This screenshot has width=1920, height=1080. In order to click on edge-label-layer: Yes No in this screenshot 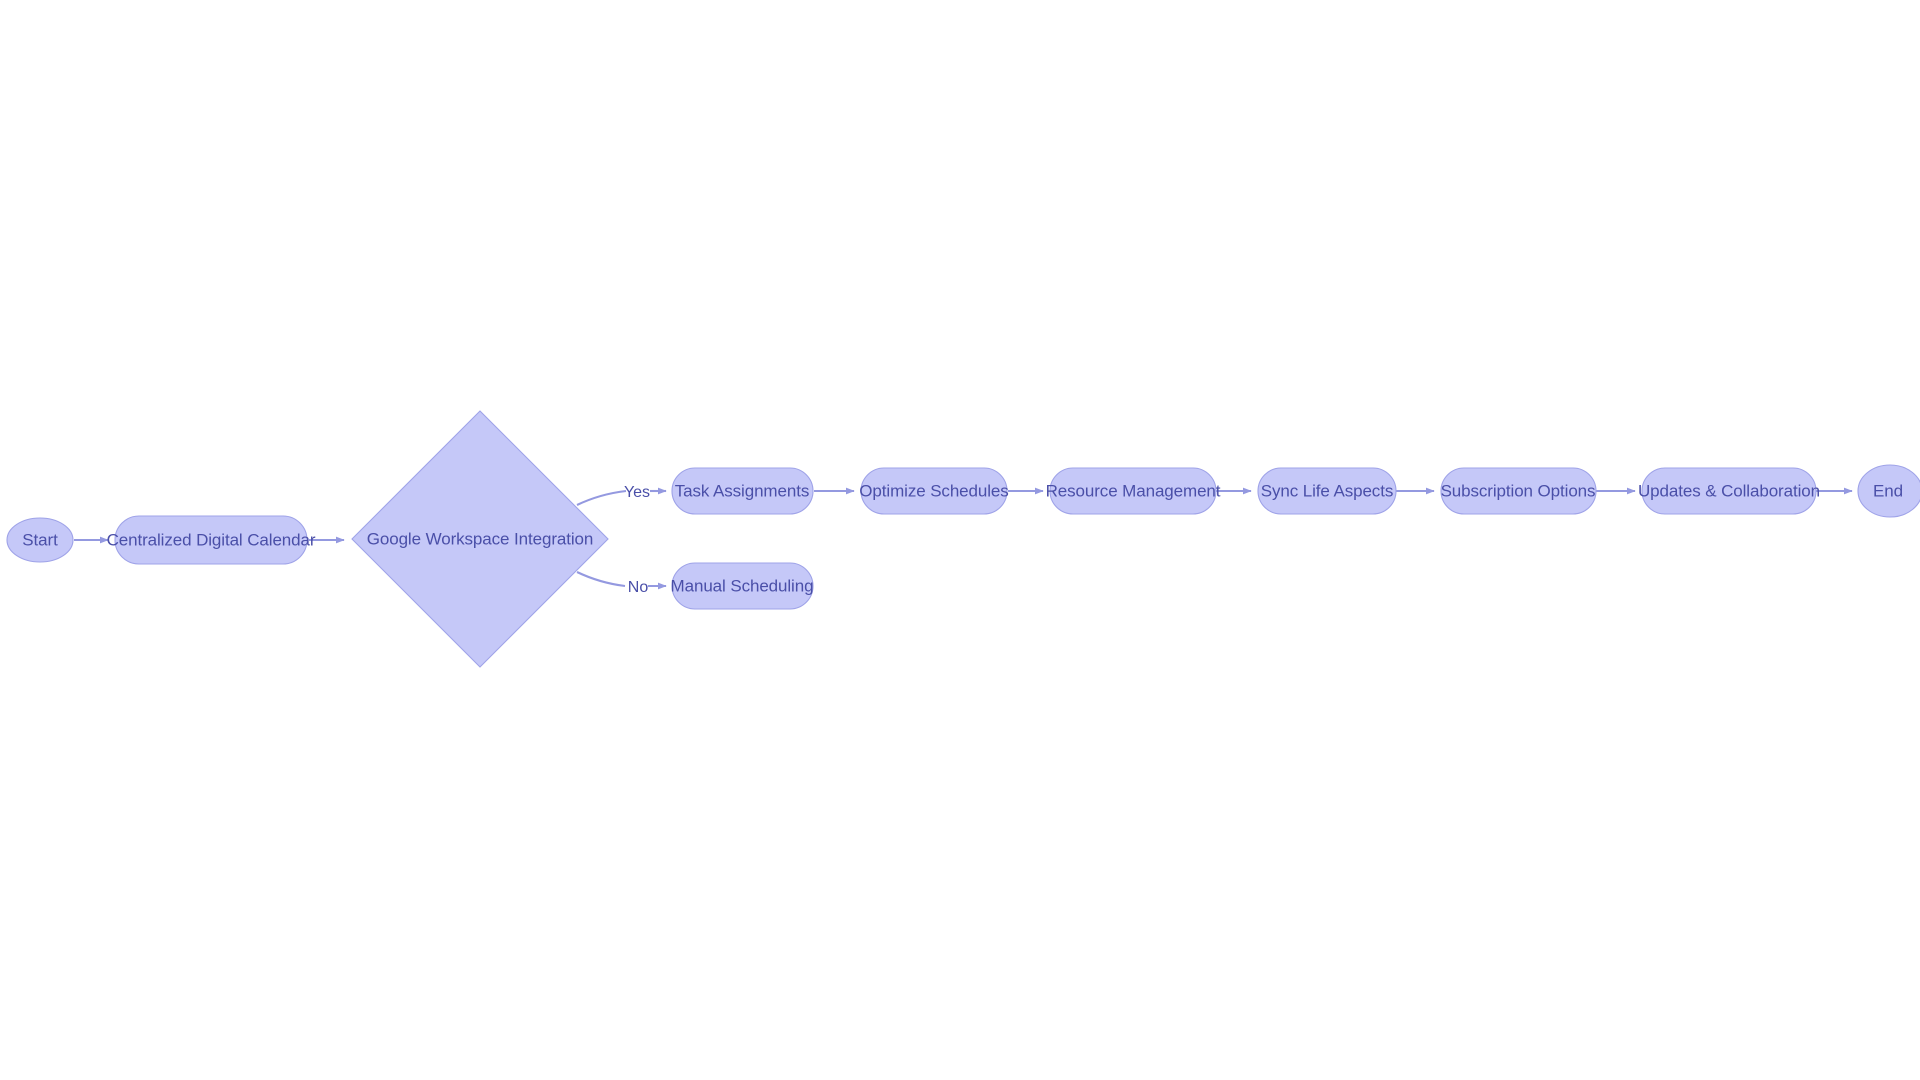, I will do `click(637, 540)`.